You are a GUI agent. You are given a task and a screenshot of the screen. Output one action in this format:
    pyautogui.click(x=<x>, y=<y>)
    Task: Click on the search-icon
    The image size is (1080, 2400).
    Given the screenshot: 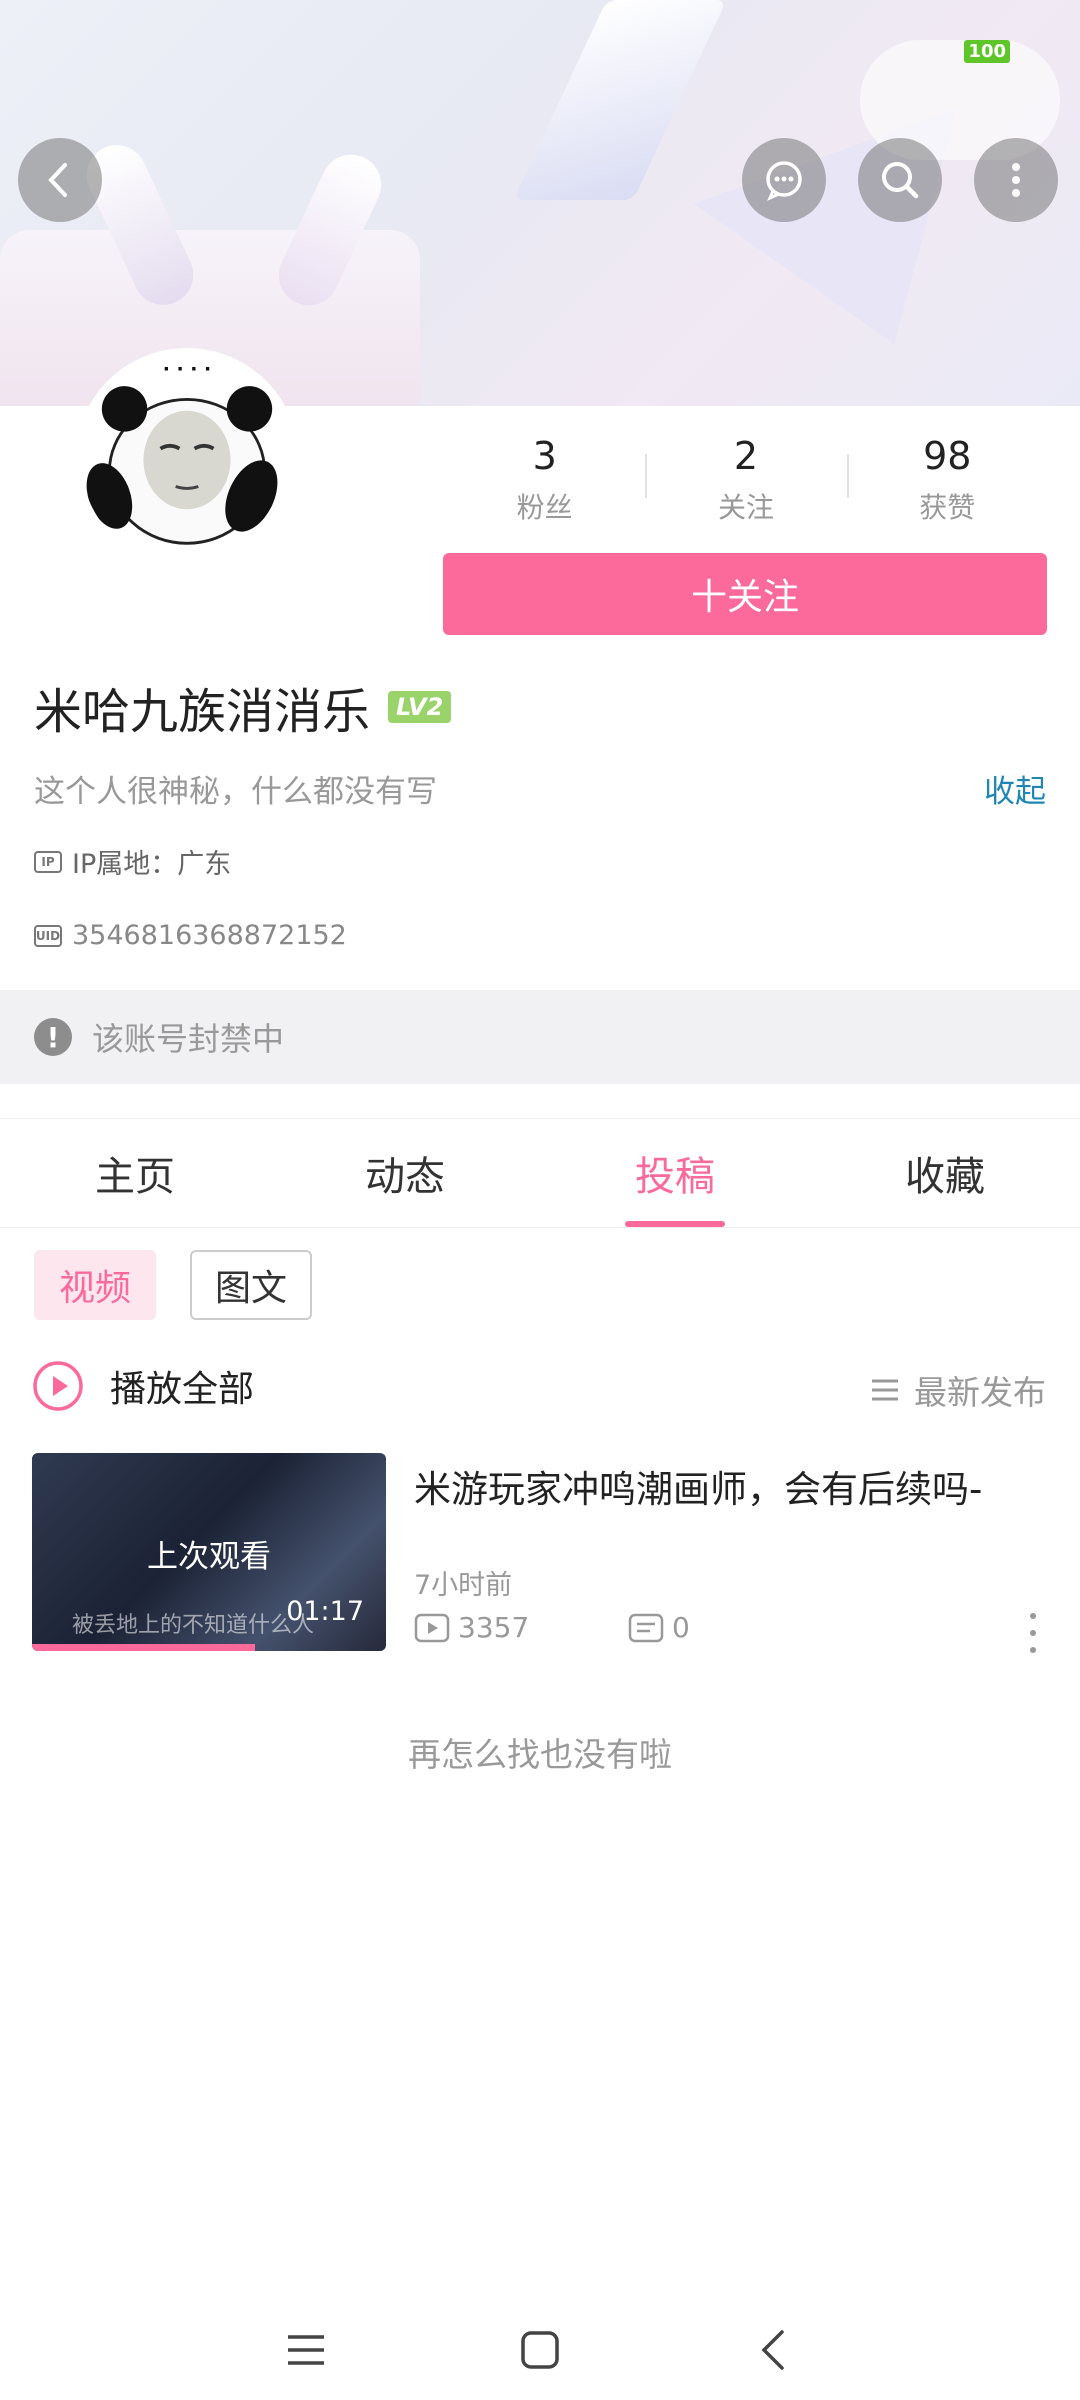 What is the action you would take?
    pyautogui.click(x=900, y=180)
    